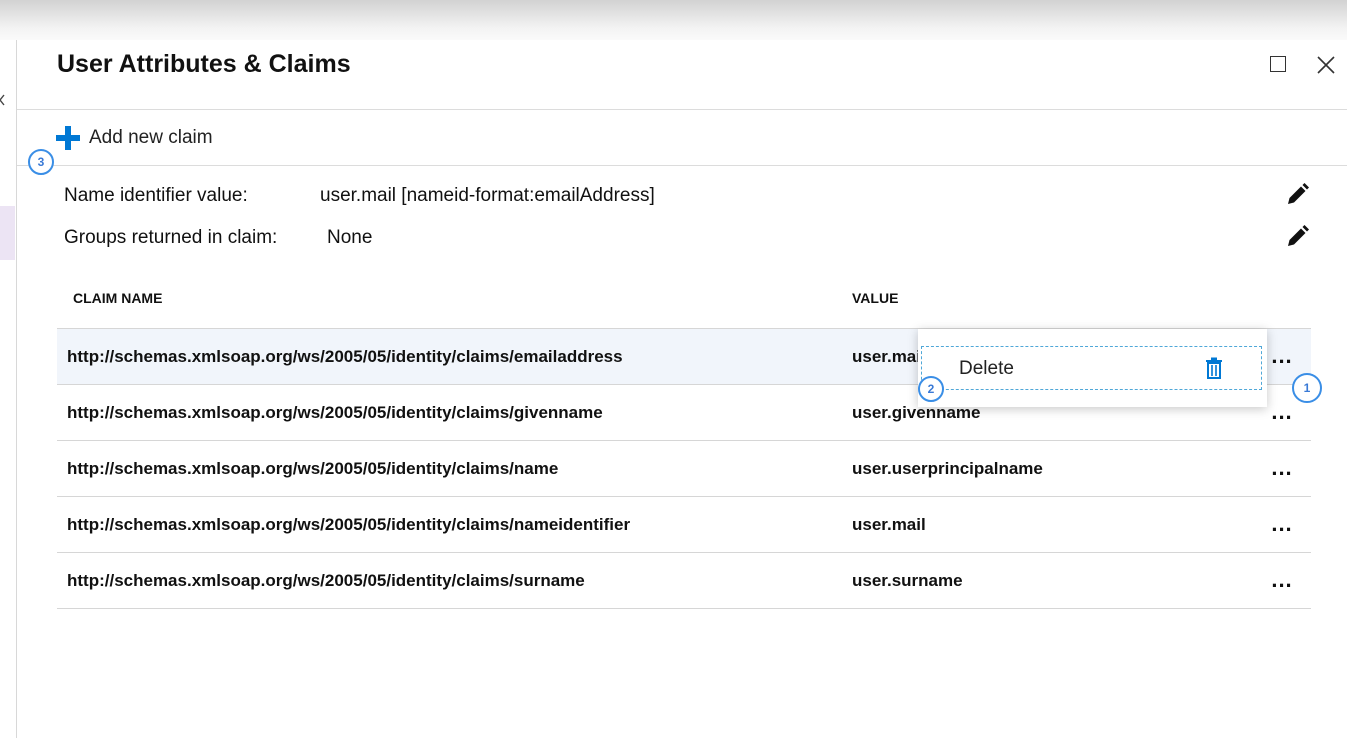  What do you see at coordinates (931, 389) in the screenshot?
I see `callout-badge-2: 2` at bounding box center [931, 389].